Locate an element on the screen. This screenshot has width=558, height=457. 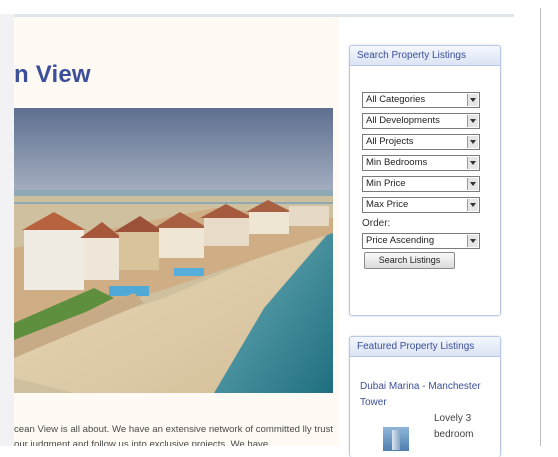
search-widget-title: Search Property Listings is located at coordinates (425, 56).